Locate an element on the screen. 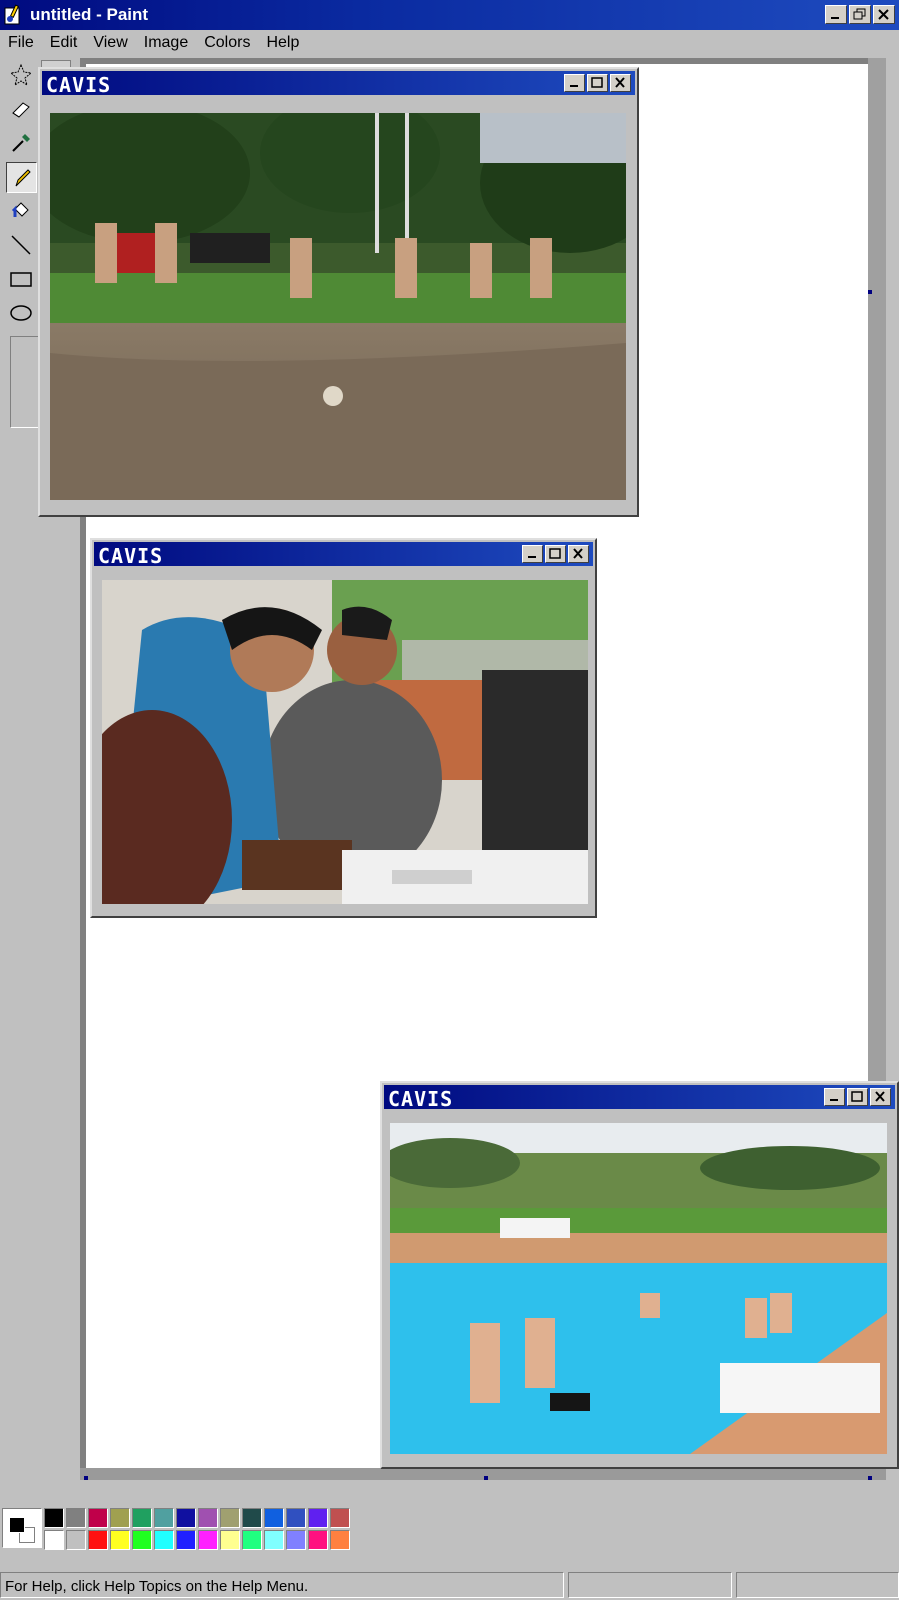  eraser-icon is located at coordinates (21, 110).